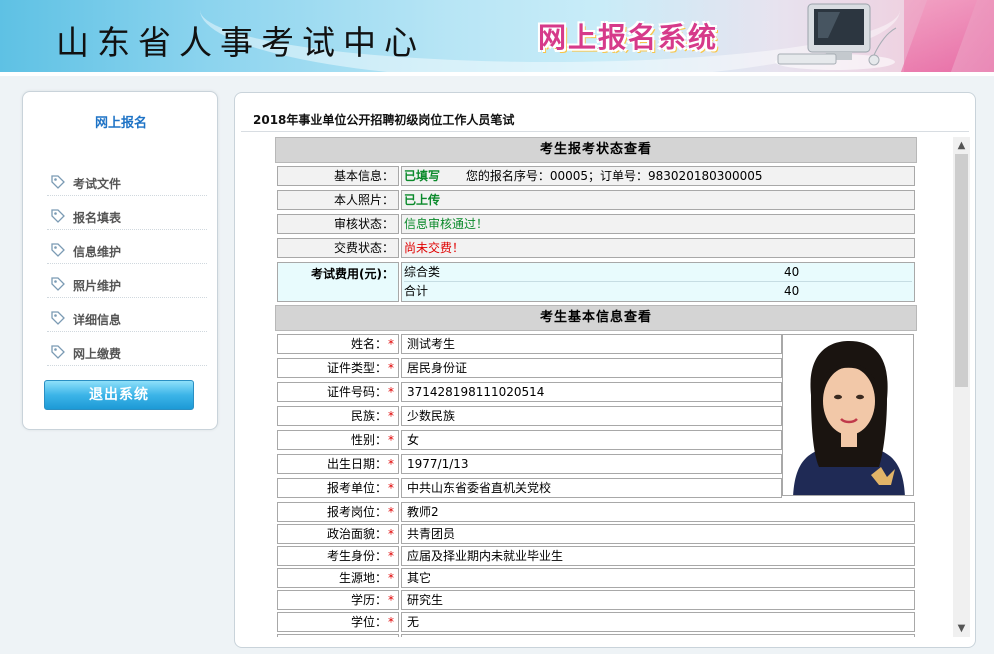 The height and width of the screenshot is (654, 994). What do you see at coordinates (97, 184) in the screenshot?
I see `sidebar-item-label: 考试文件` at bounding box center [97, 184].